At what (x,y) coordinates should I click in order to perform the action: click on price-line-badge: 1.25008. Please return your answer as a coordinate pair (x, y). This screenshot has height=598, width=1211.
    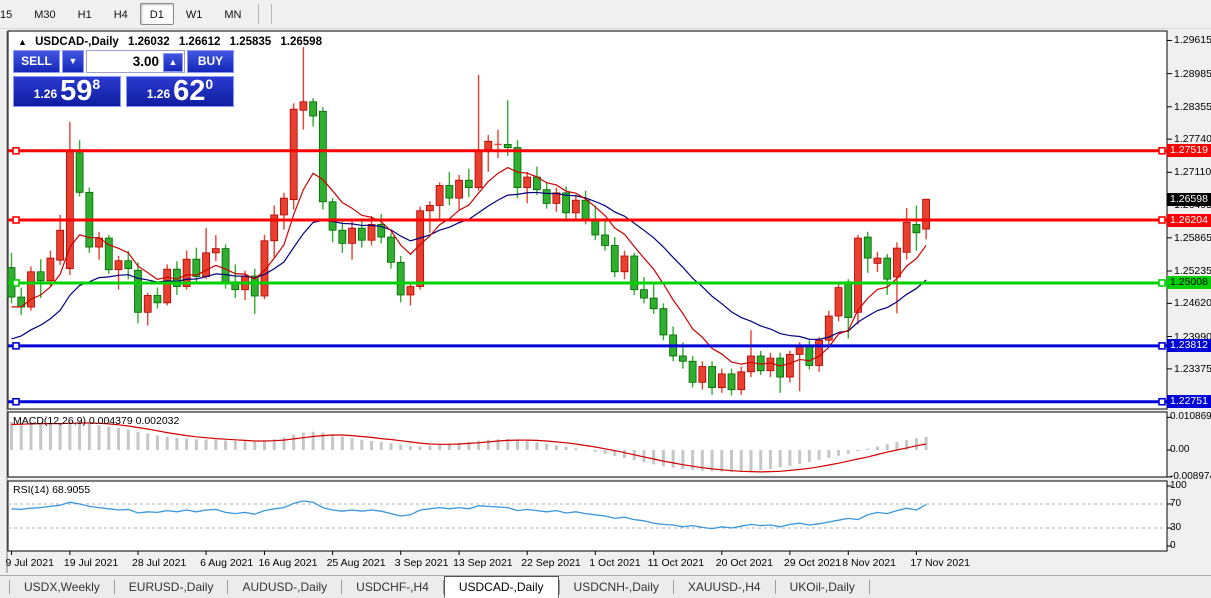
    Looking at the image, I should click on (1189, 283).